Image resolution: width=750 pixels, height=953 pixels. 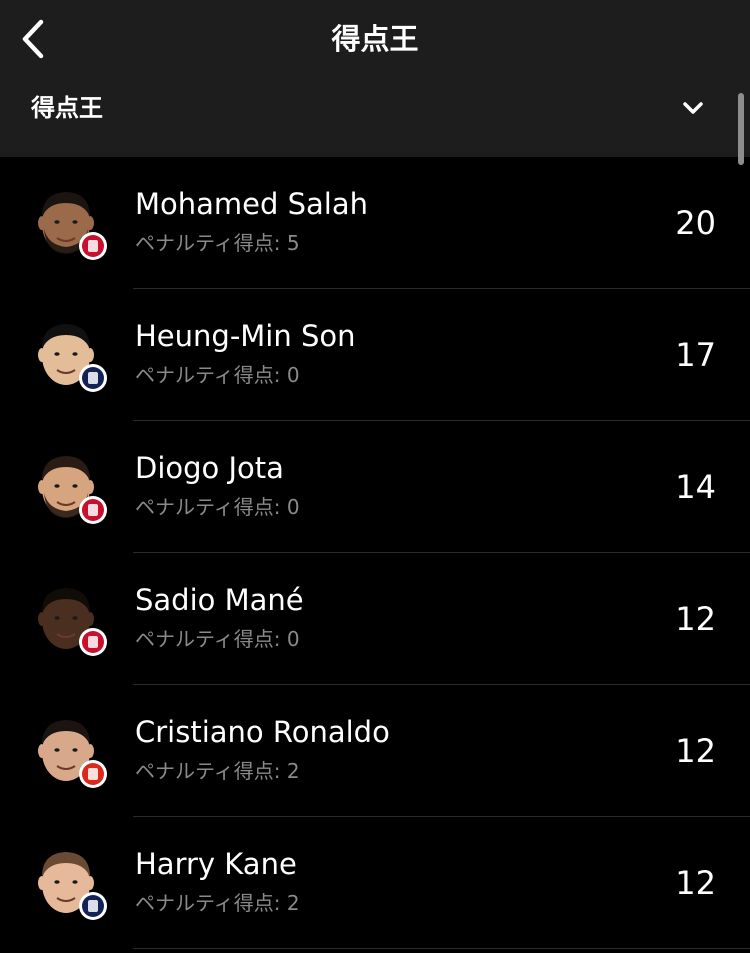 I want to click on chevron-down-icon, so click(x=693, y=108).